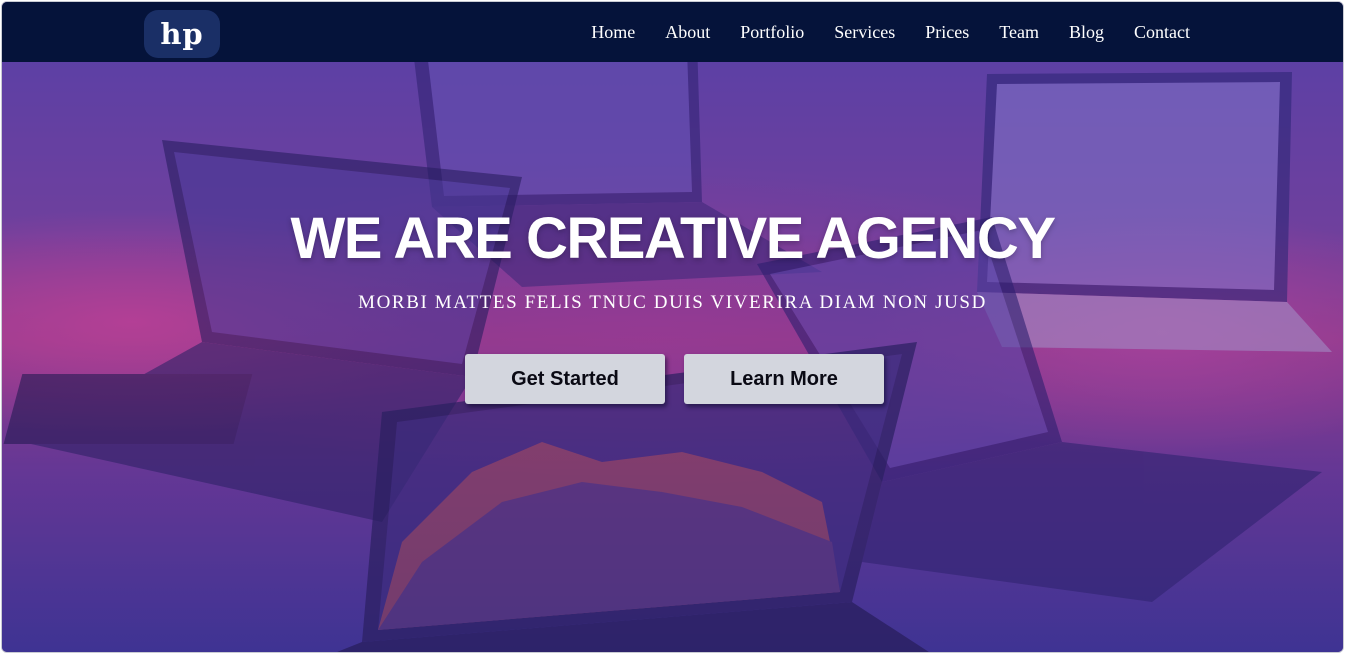  I want to click on hero-headline: WE ARE CREATIVE AGENCY, so click(673, 238).